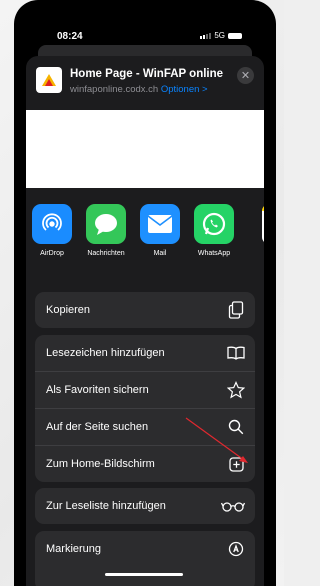 The height and width of the screenshot is (586, 320). I want to click on action-bookmark: Lesezeichen hinzufügen, so click(145, 353).